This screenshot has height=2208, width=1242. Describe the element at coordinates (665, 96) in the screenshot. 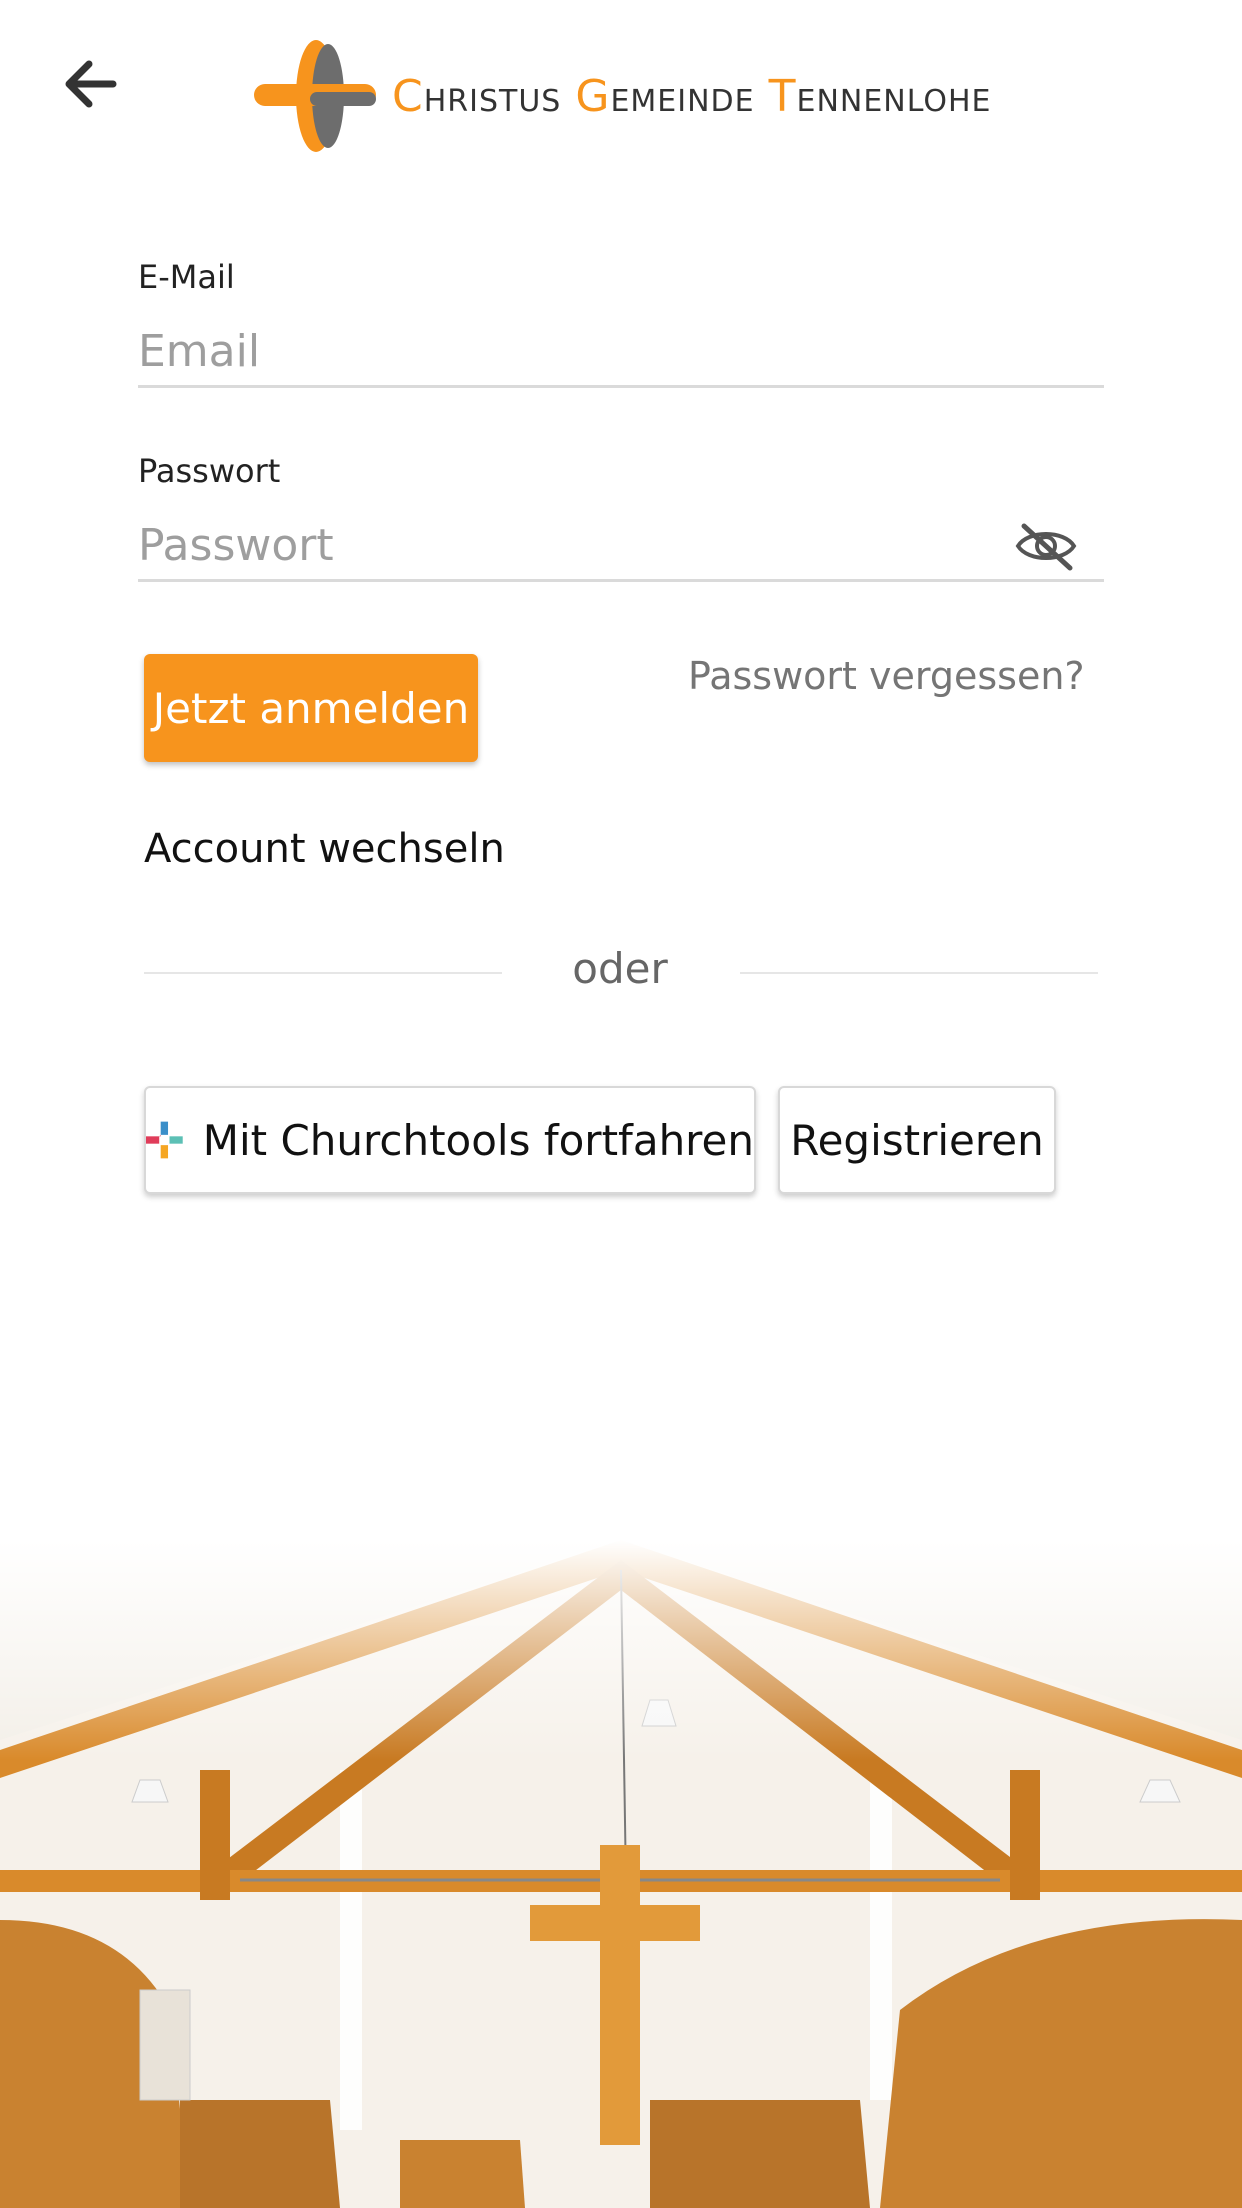

I see `logo-word-2: GEMEINDE` at that location.